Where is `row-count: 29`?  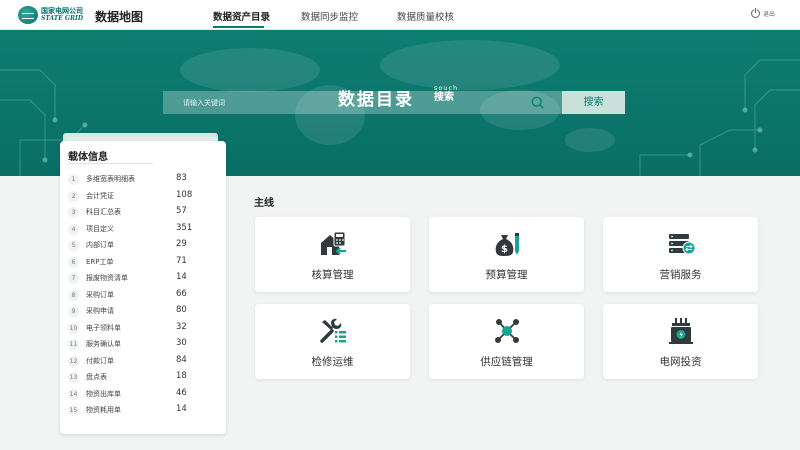
row-count: 29 is located at coordinates (181, 244).